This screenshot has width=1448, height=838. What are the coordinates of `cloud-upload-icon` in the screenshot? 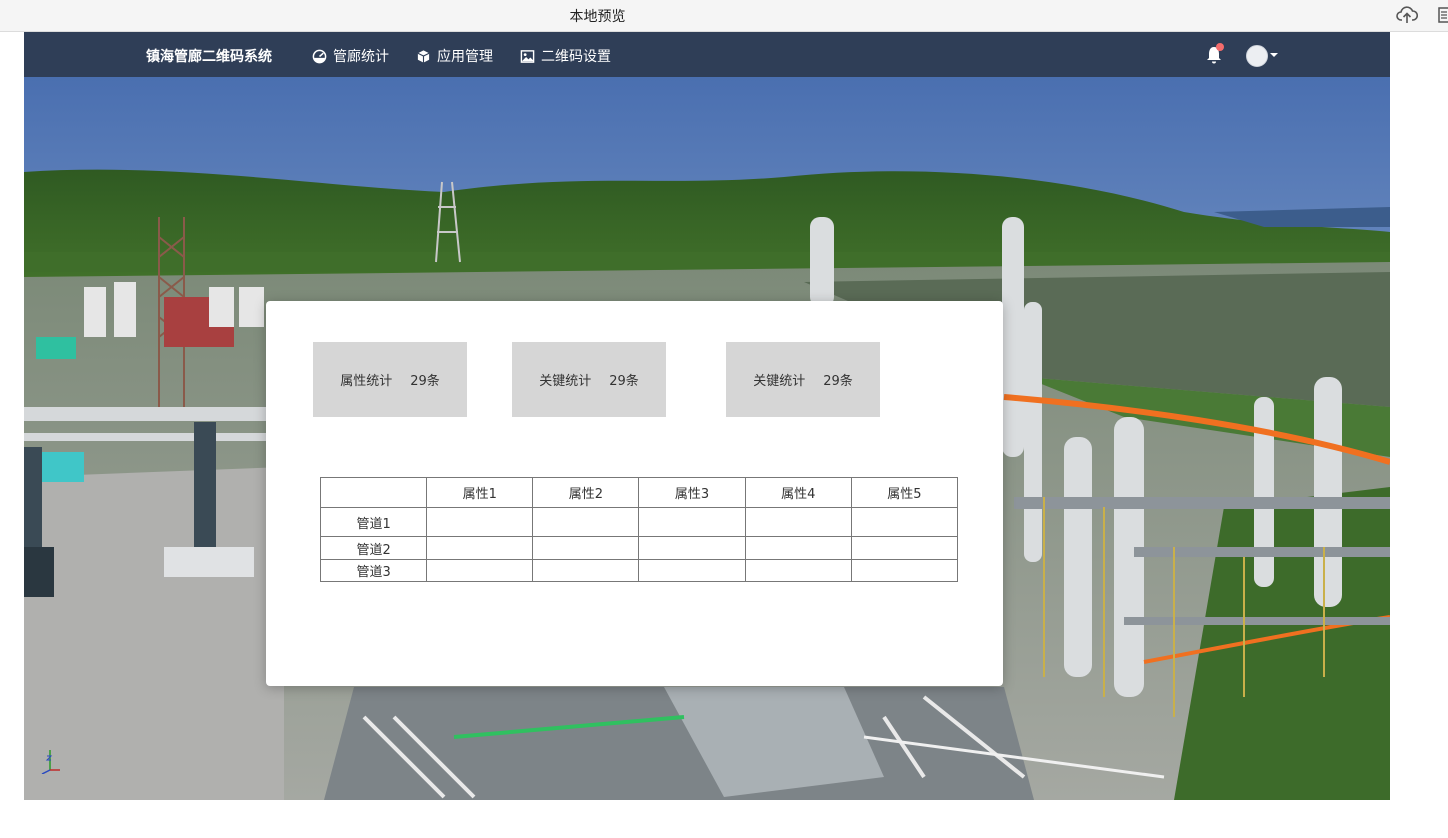 It's located at (1407, 15).